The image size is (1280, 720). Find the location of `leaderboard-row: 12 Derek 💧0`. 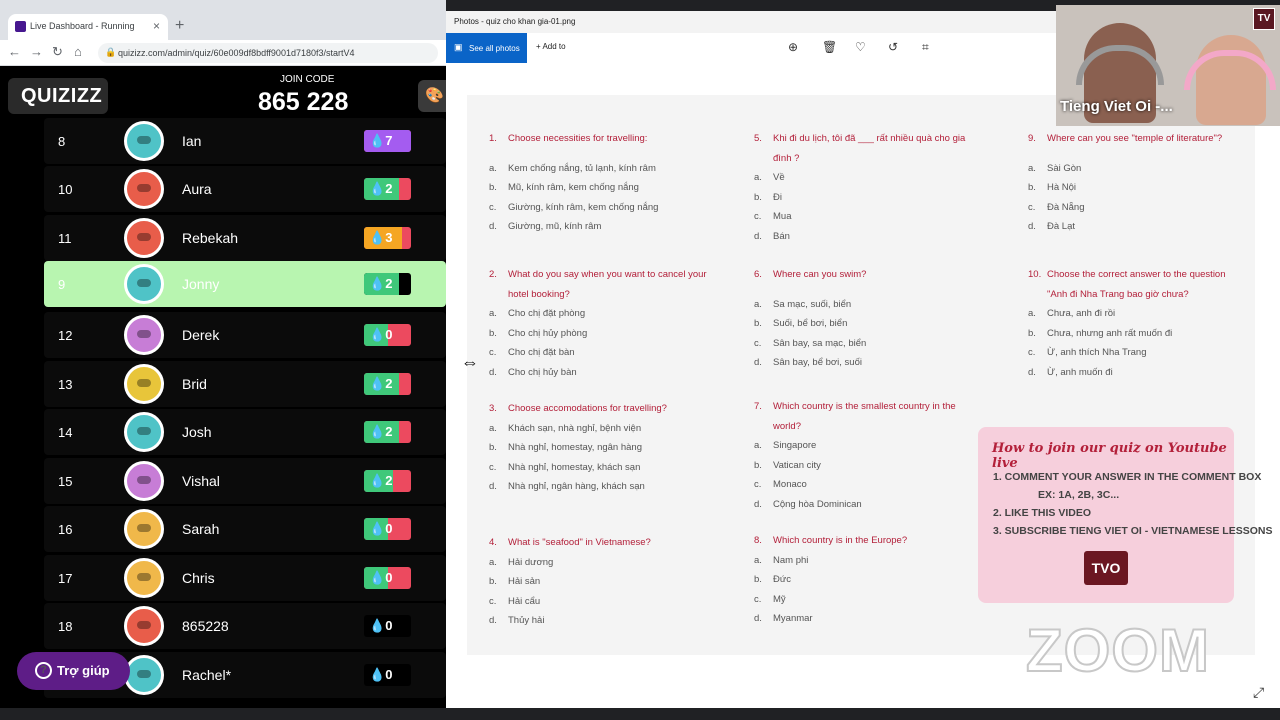

leaderboard-row: 12 Derek 💧0 is located at coordinates (245, 335).